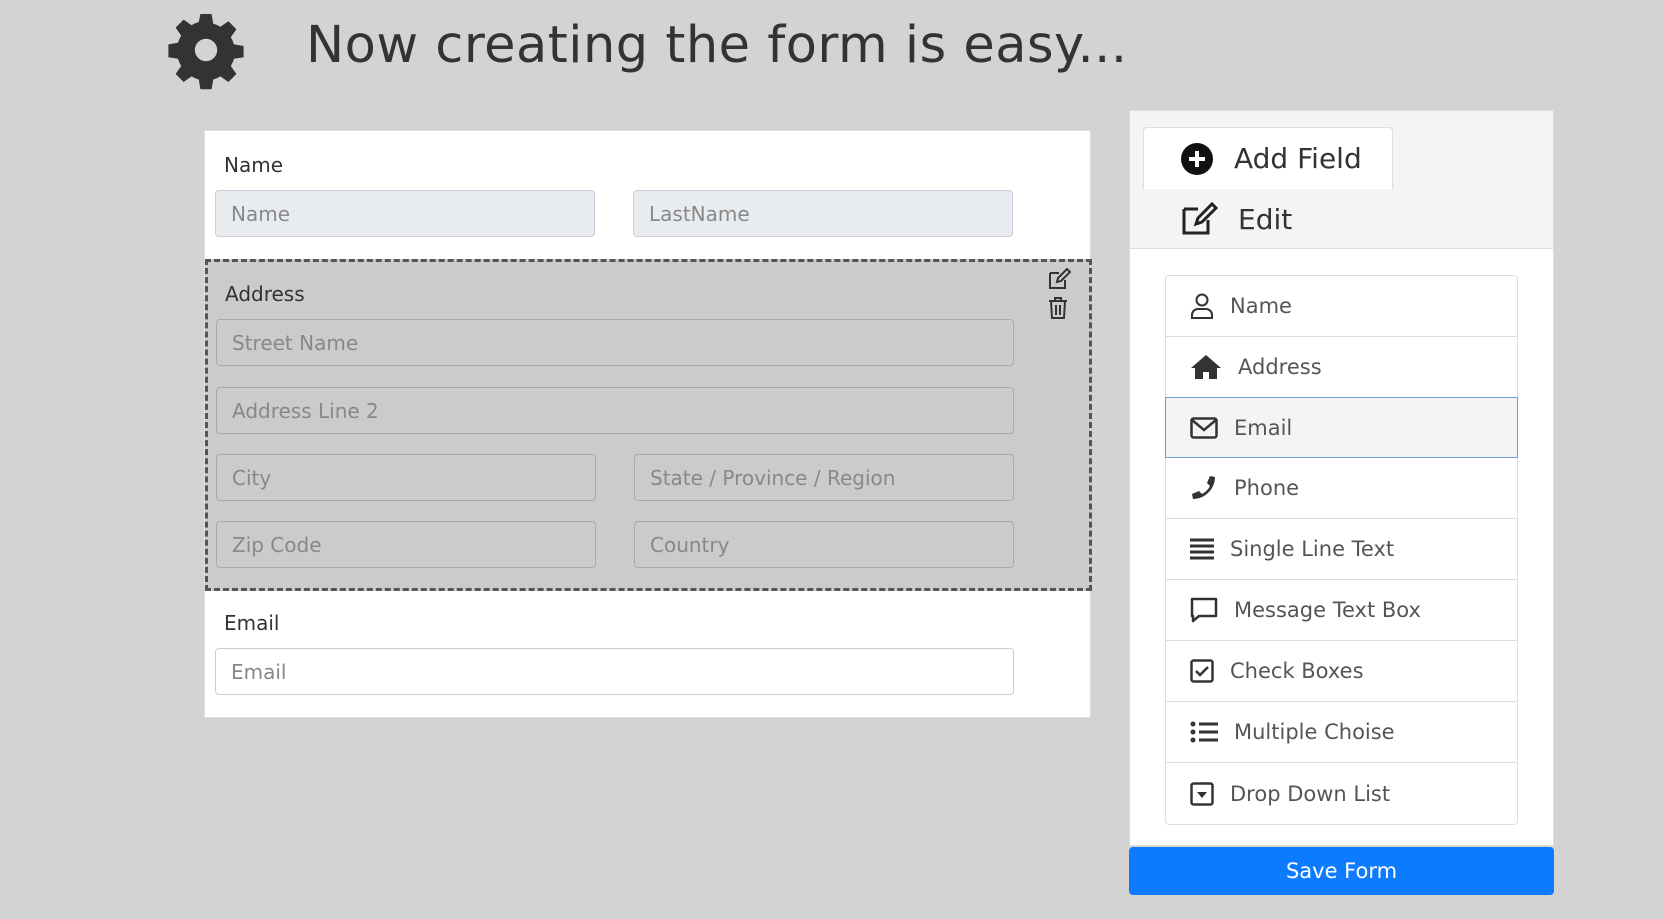  I want to click on field-type-address: Address, so click(1341, 367).